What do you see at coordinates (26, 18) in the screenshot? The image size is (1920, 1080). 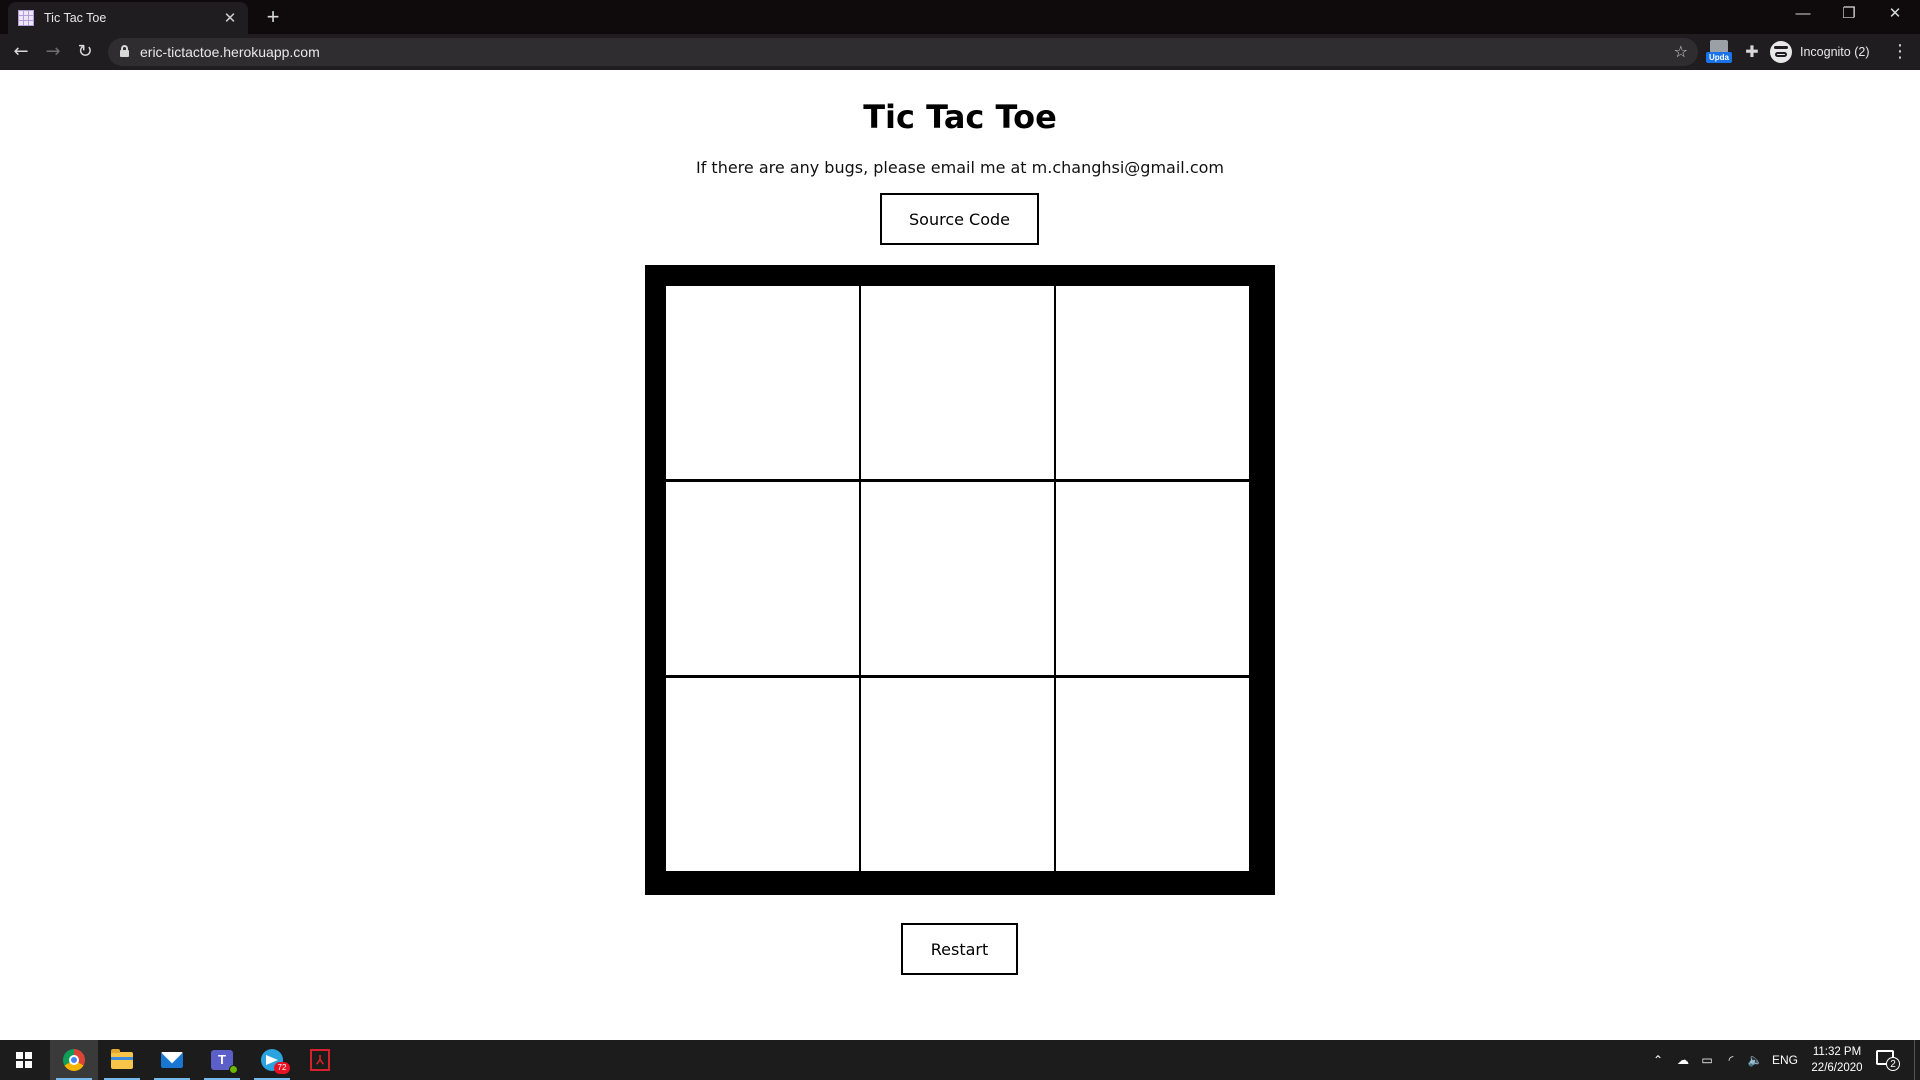 I see `tictactoe-favicon-icon` at bounding box center [26, 18].